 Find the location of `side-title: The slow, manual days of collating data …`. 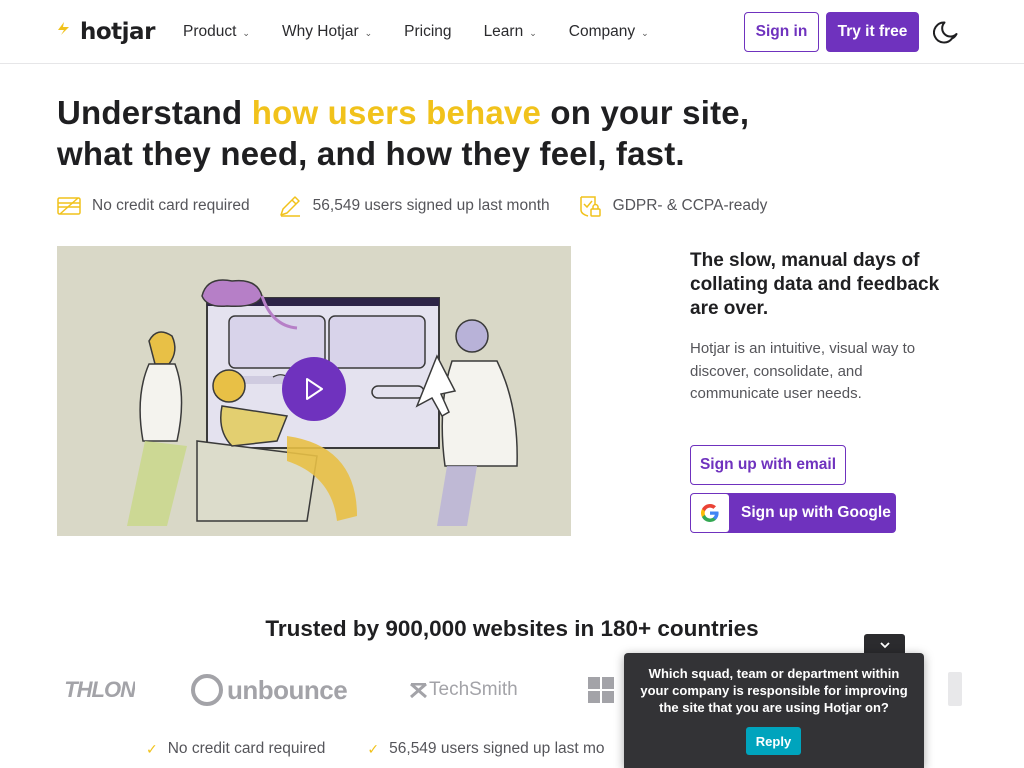

side-title: The slow, manual days of collating data … is located at coordinates (815, 284).